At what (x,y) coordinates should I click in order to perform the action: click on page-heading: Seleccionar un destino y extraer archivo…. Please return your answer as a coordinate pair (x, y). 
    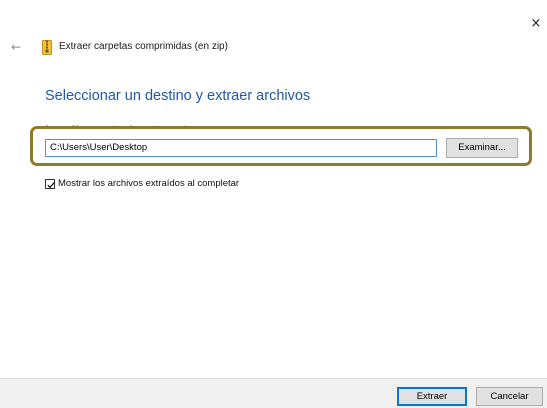
    Looking at the image, I should click on (178, 96).